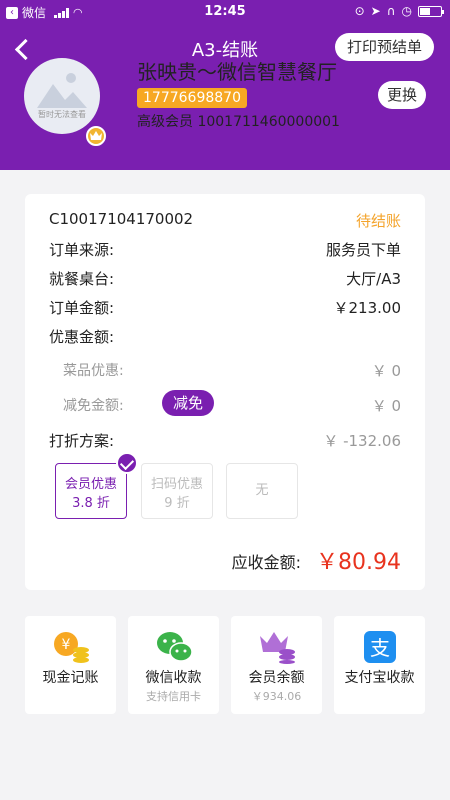 This screenshot has height=800, width=450. What do you see at coordinates (402, 95) in the screenshot?
I see `change-member-button: 更换` at bounding box center [402, 95].